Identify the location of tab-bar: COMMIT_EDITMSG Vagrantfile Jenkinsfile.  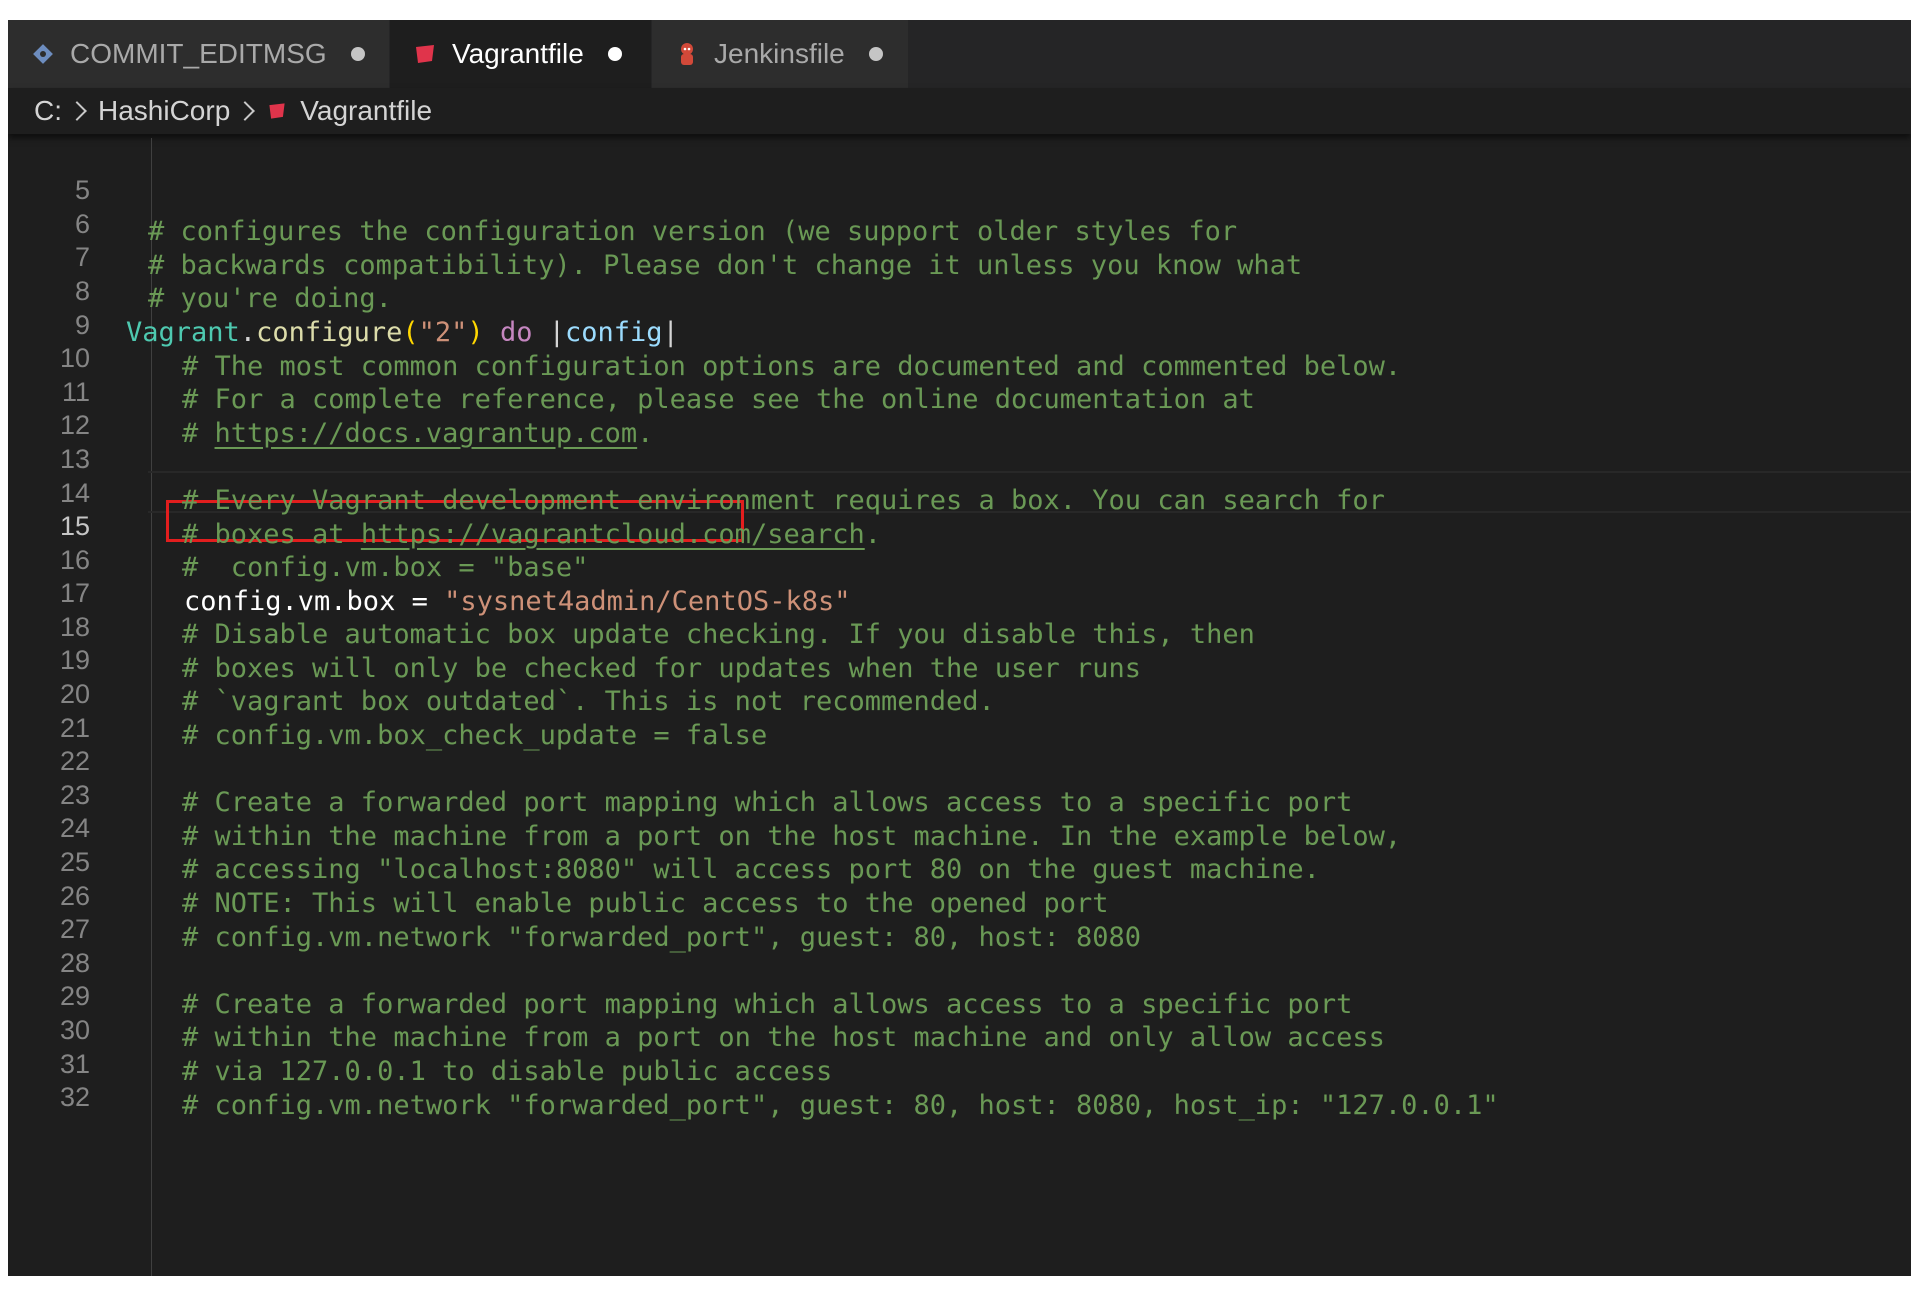
(959, 54).